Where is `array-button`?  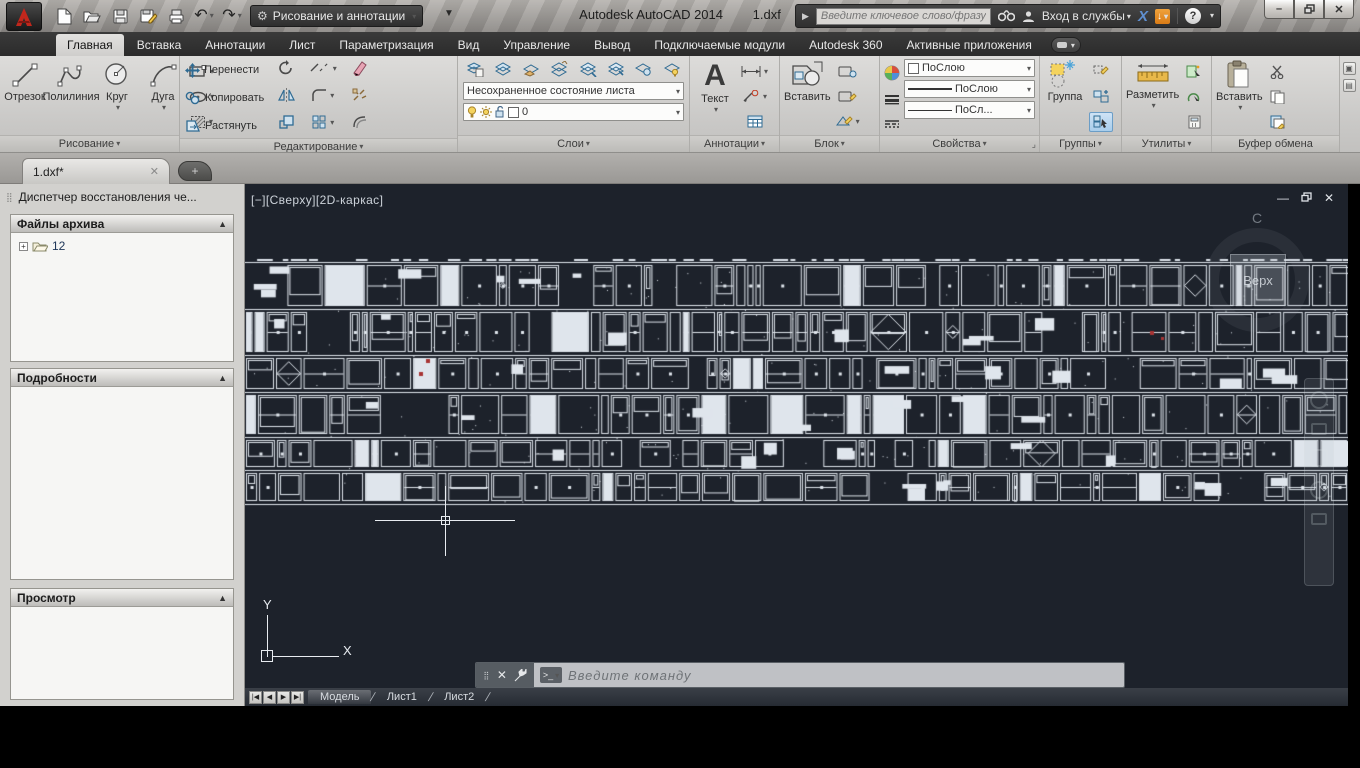 array-button is located at coordinates (323, 122).